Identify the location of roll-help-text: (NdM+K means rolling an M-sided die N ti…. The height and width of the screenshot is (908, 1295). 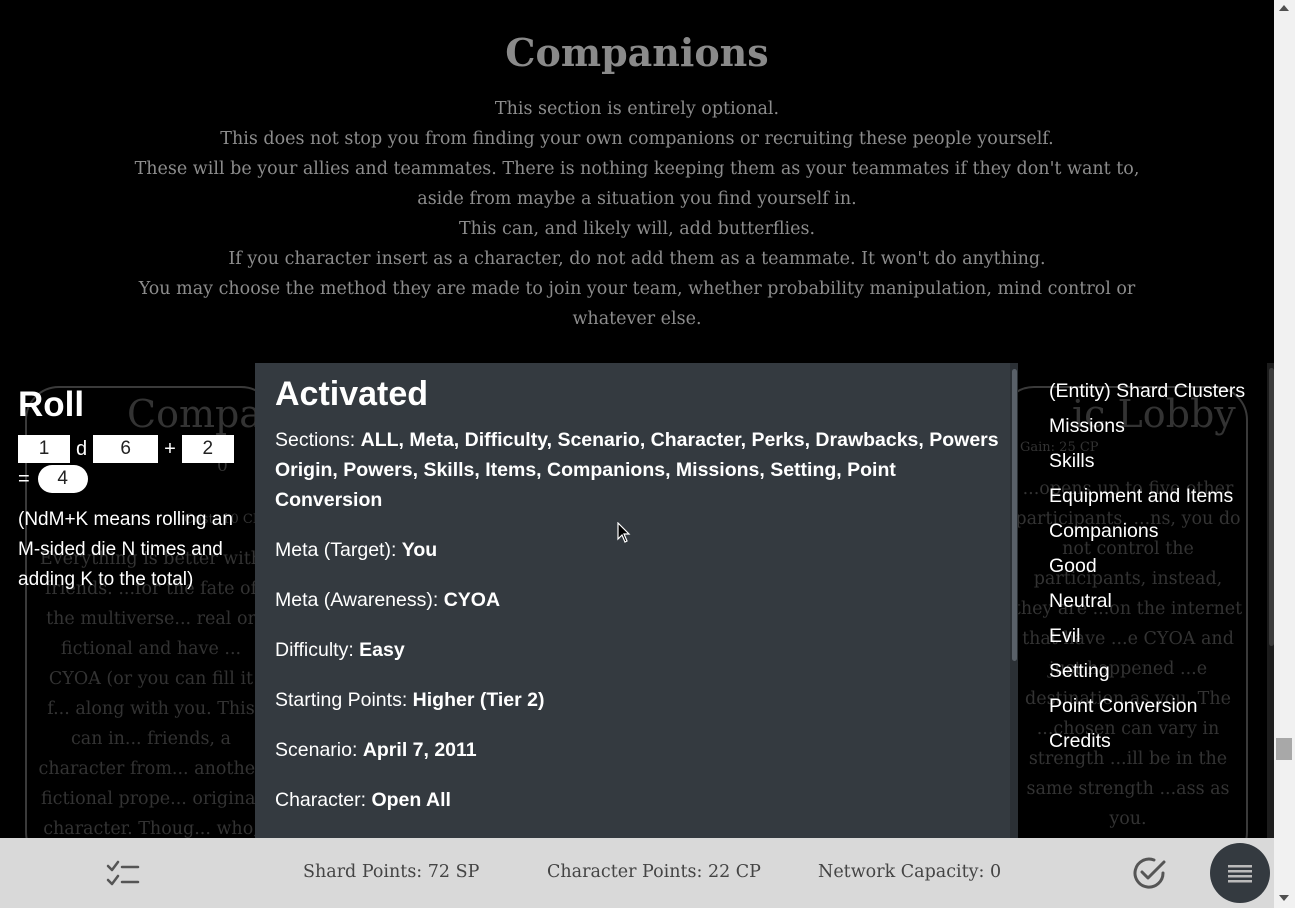
(125, 549).